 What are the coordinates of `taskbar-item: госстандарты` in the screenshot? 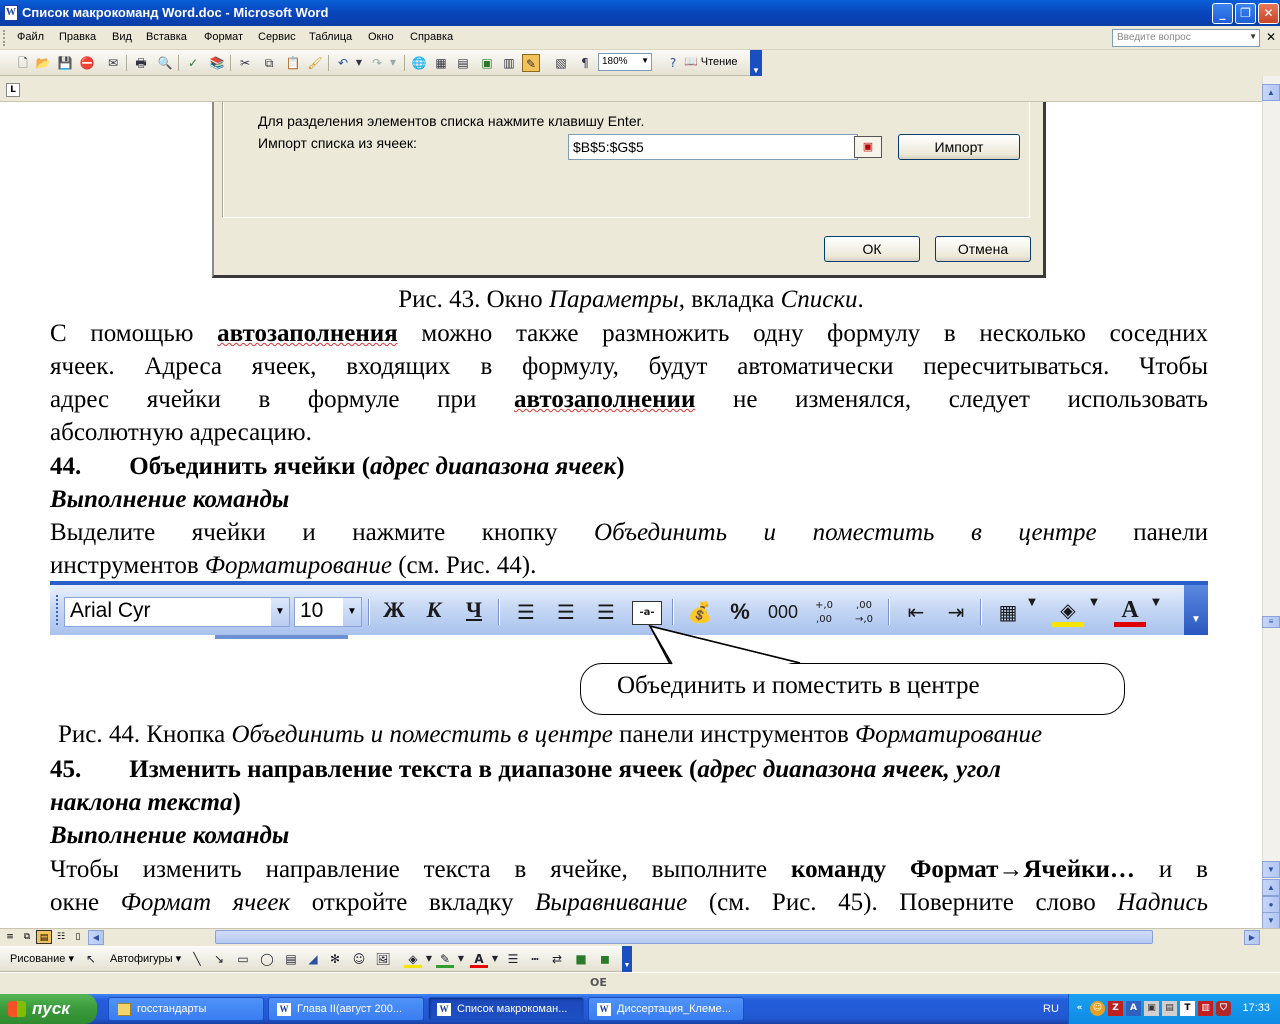 It's located at (186, 1009).